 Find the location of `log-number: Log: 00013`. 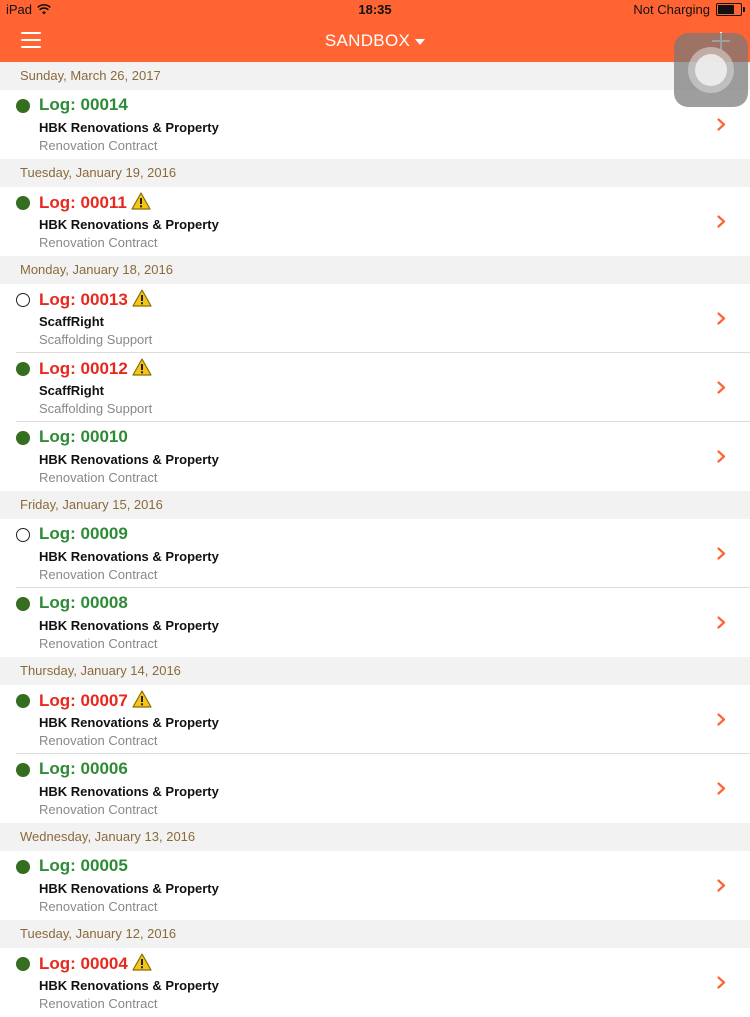

log-number: Log: 00013 is located at coordinates (83, 299).